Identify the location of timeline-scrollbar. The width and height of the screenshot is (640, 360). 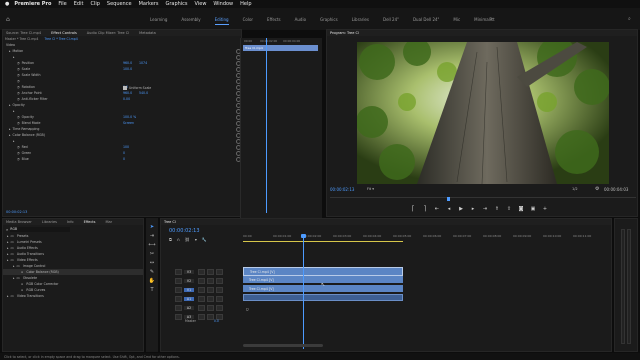
(283, 345).